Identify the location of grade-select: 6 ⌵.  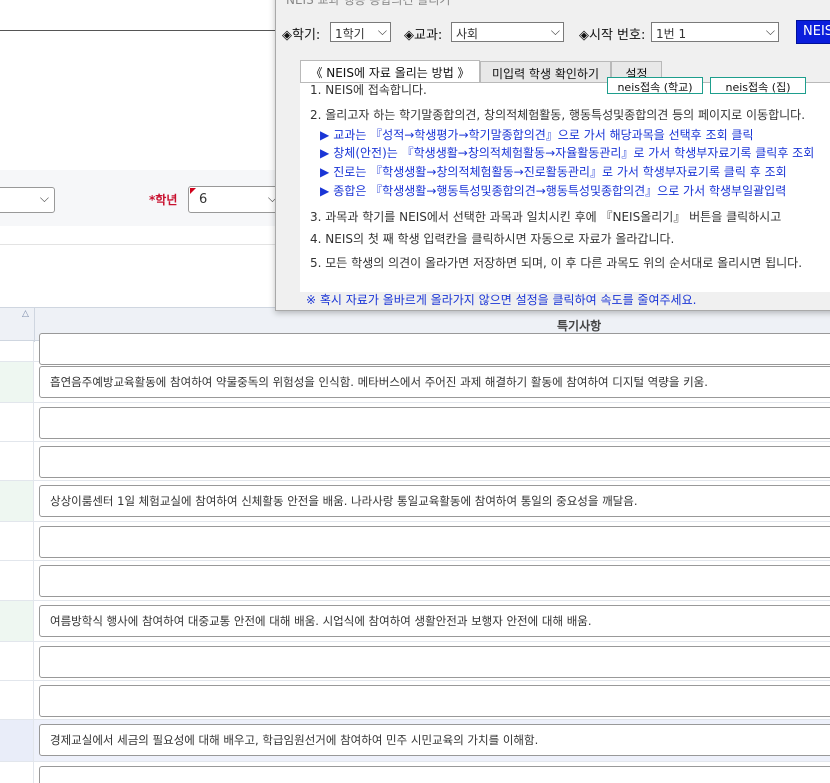
(235, 199).